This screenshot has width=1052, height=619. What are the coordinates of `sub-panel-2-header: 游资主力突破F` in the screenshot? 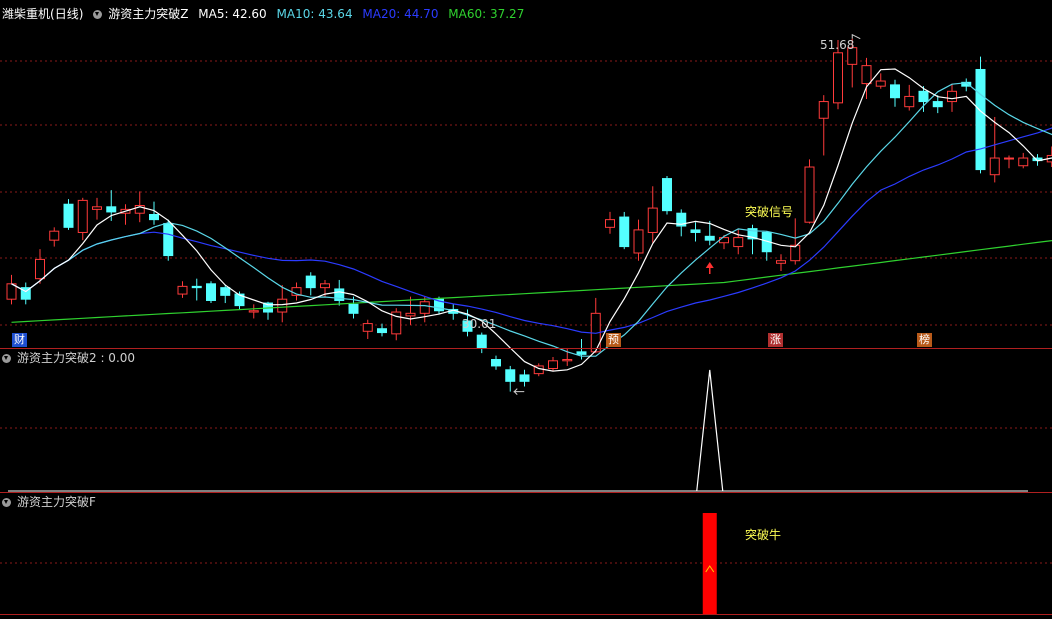 It's located at (52, 502).